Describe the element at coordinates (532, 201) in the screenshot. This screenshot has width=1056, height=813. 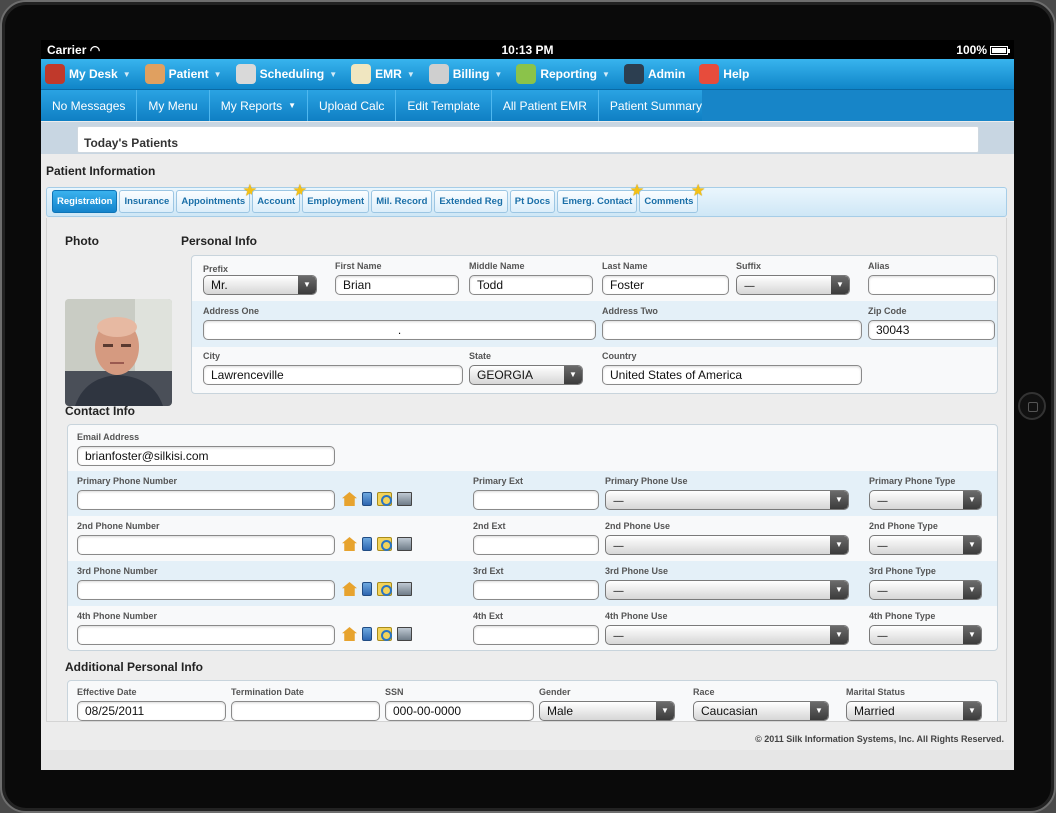
I see `tab-pt-docs: Pt Docs` at that location.